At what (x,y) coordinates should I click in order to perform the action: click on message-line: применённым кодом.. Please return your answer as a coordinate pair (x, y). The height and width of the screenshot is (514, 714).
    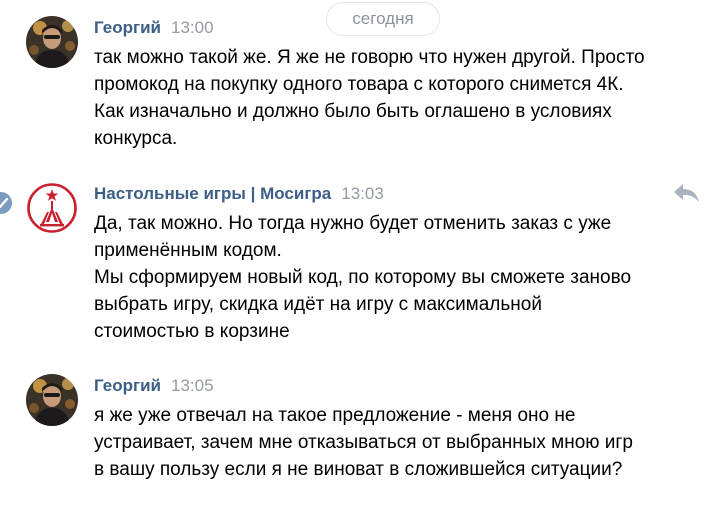
    Looking at the image, I should click on (188, 250).